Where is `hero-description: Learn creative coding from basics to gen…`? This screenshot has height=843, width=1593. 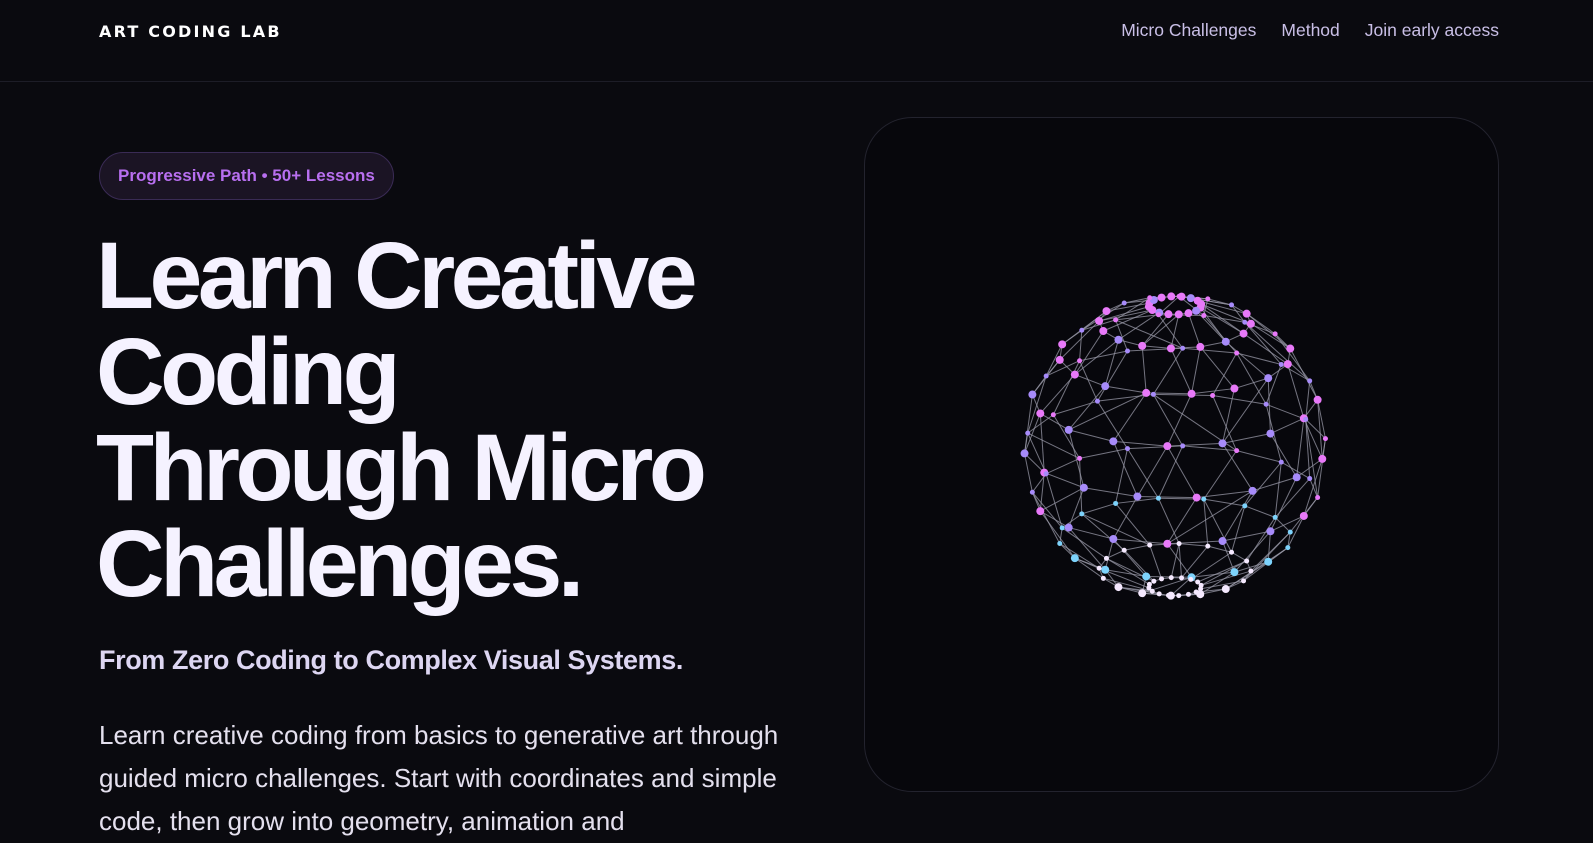
hero-description: Learn creative coding from basics to gen… is located at coordinates (459, 778).